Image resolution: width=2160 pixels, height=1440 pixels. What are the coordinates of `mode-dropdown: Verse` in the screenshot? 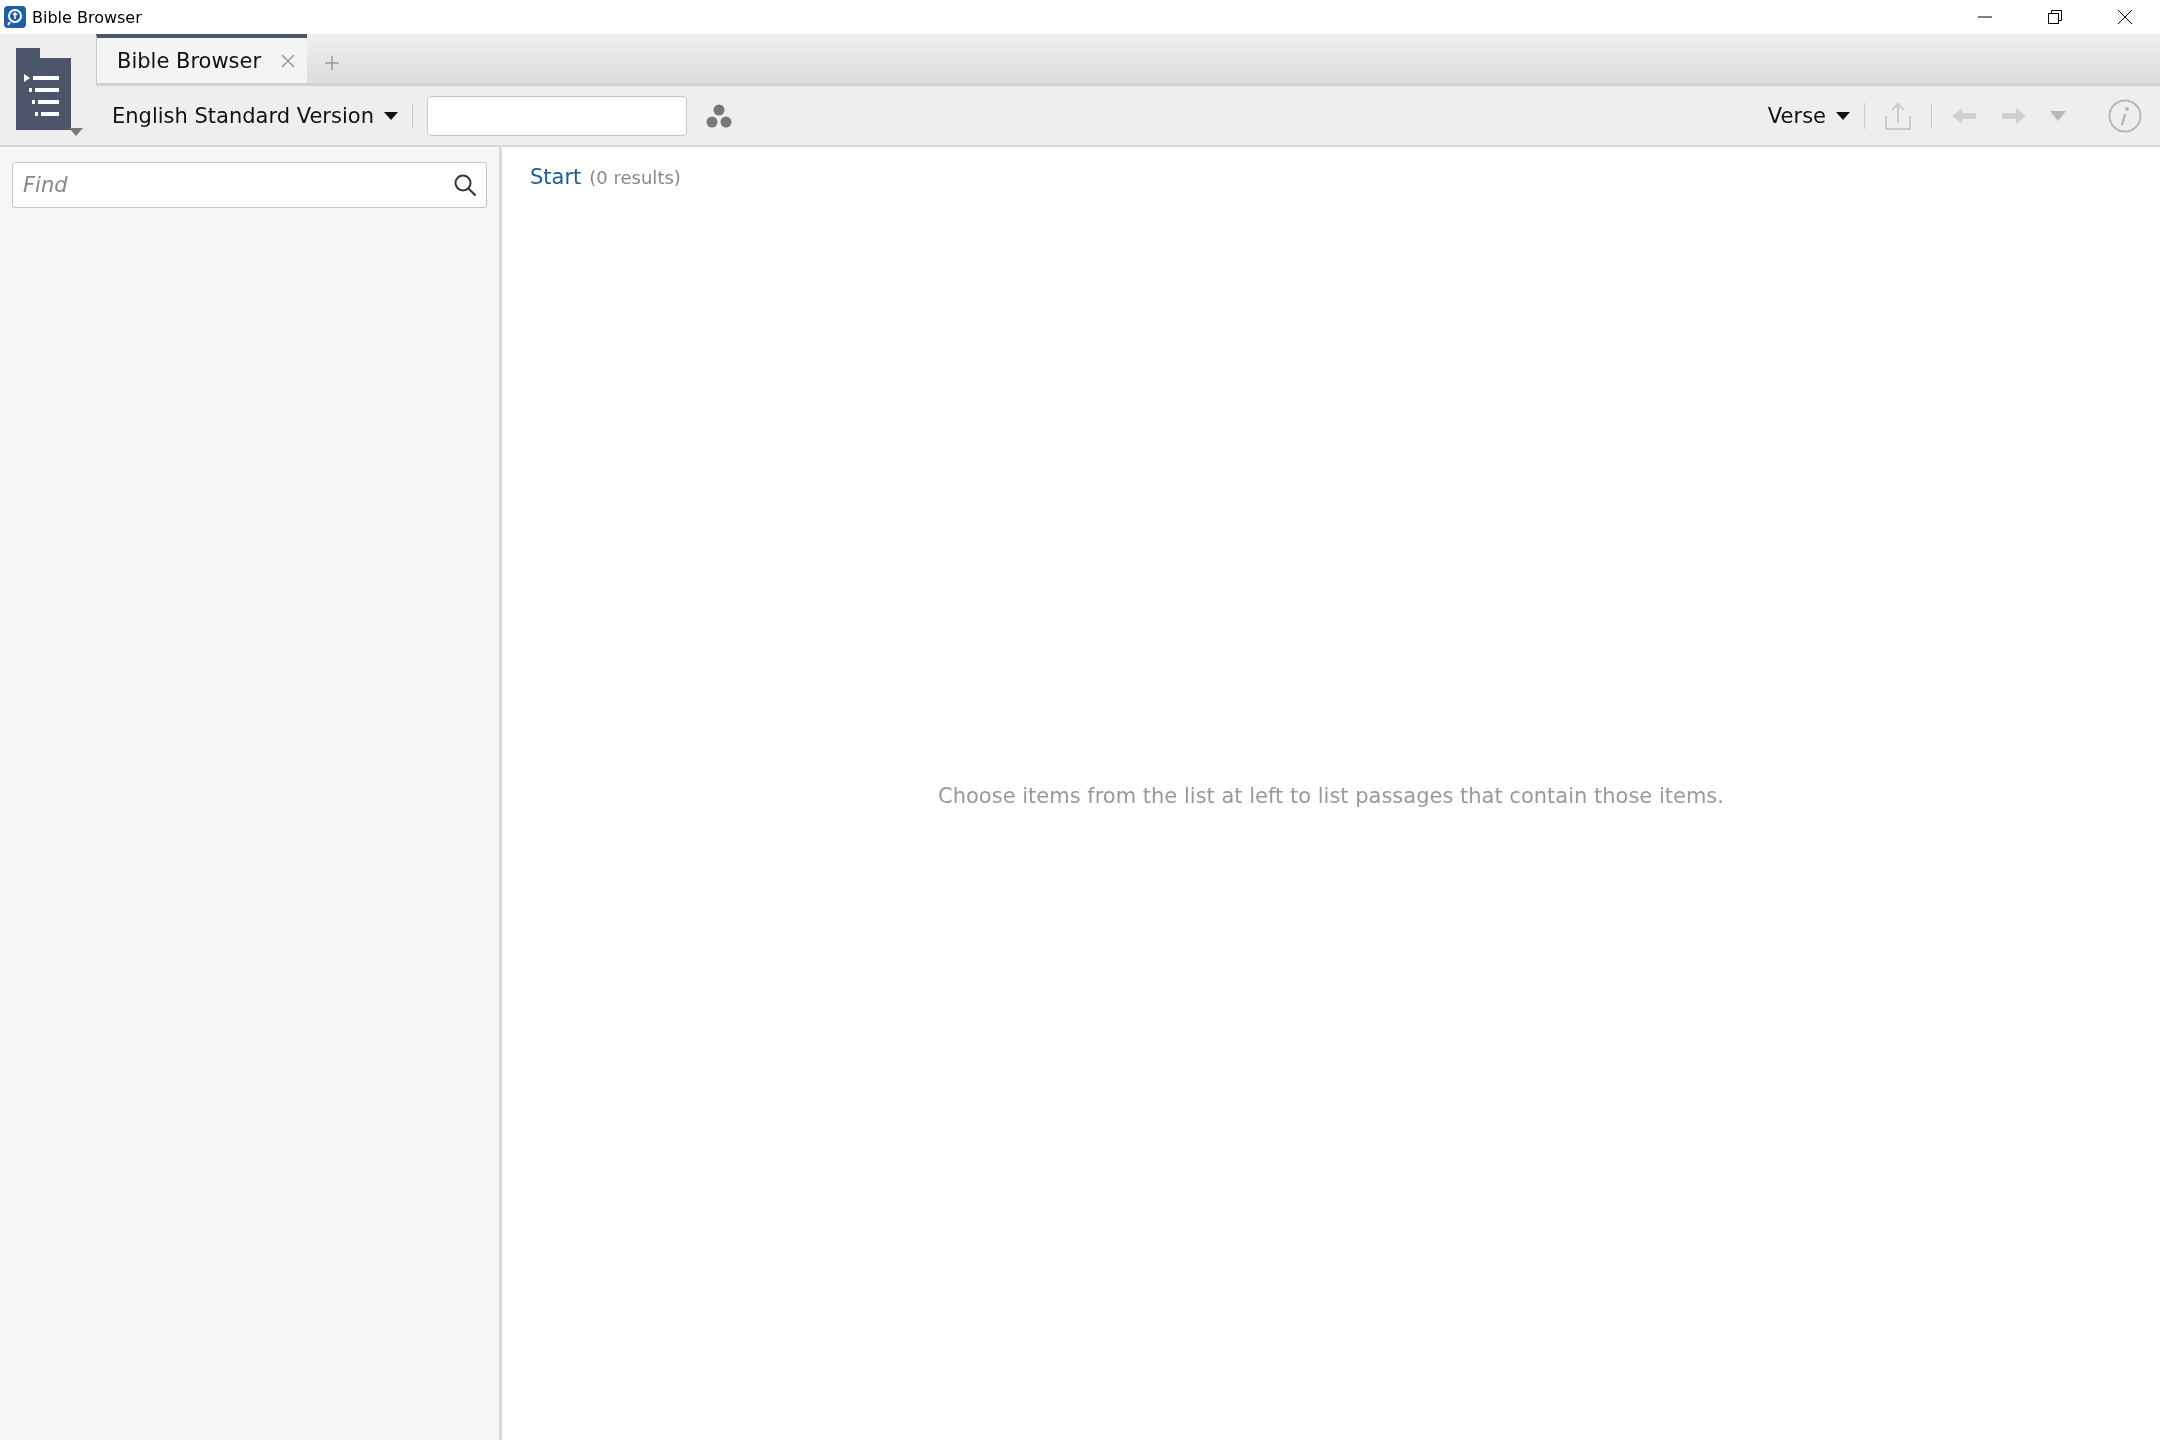 It's located at (1808, 115).